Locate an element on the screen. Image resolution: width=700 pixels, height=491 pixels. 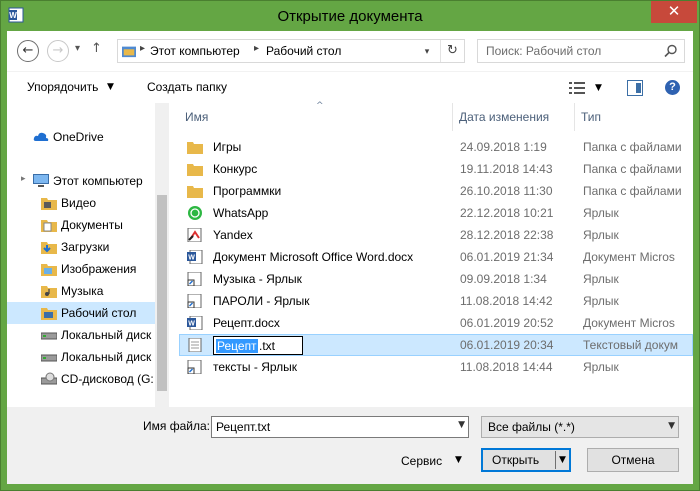
filename-input: Рецепт.txt ▼ is located at coordinates (340, 427).